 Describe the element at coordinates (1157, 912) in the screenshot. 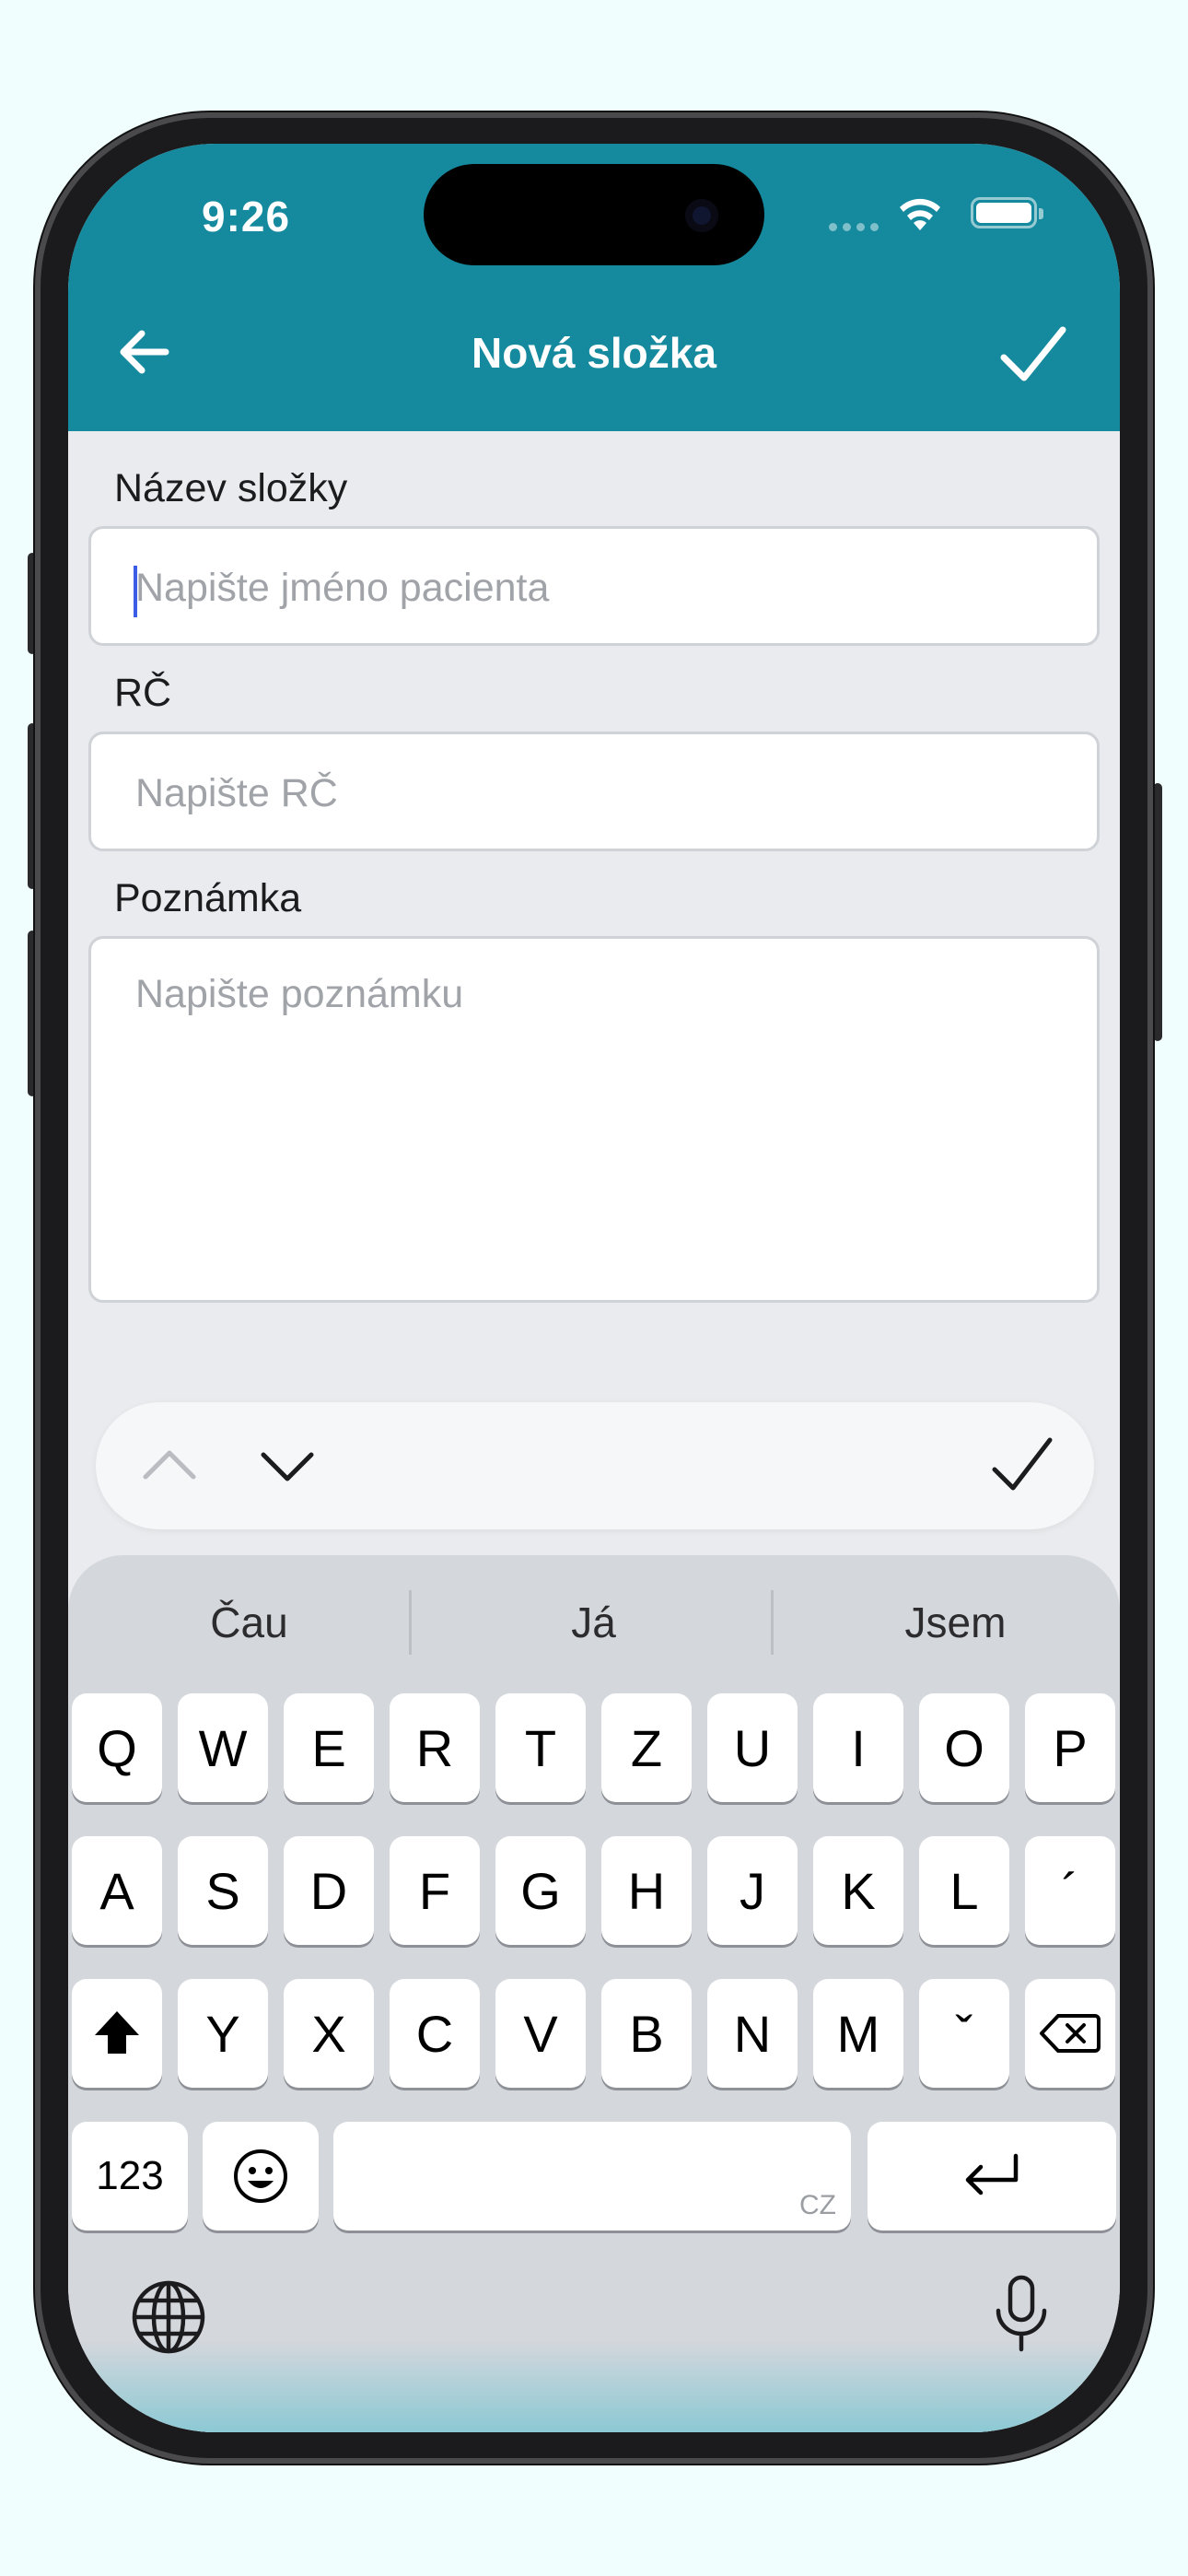

I see `power-button` at that location.